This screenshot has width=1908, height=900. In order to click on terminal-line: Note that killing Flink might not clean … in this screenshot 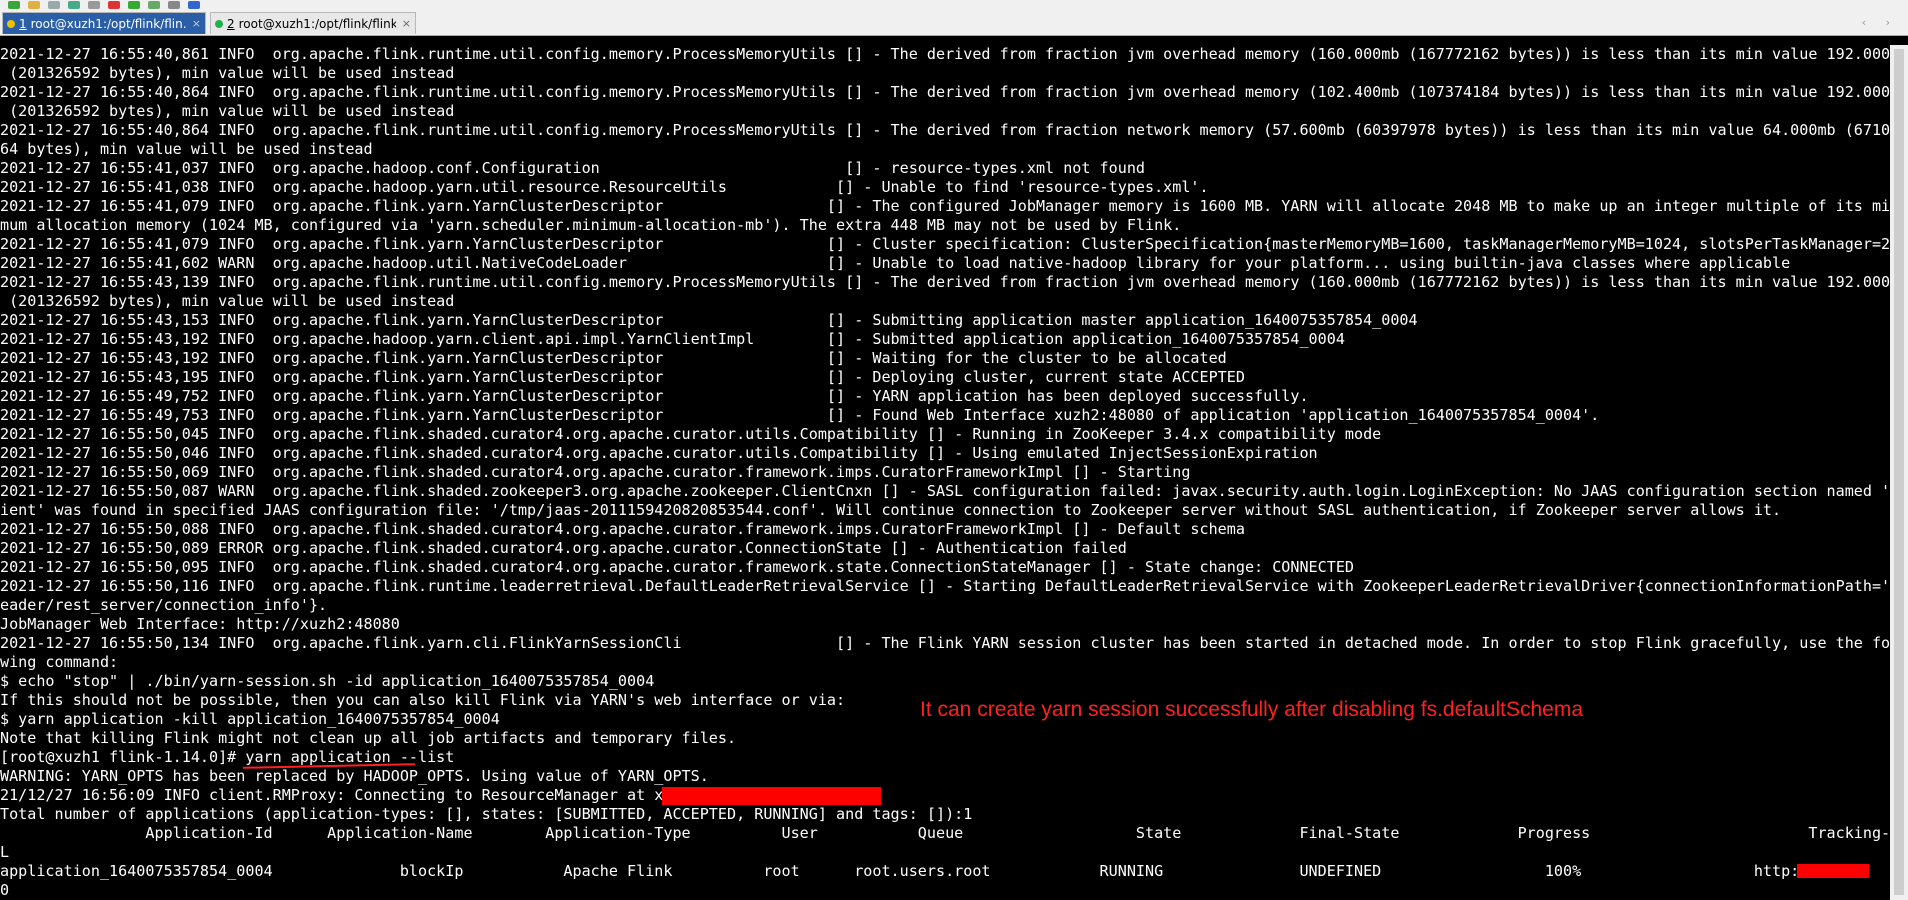, I will do `click(368, 738)`.